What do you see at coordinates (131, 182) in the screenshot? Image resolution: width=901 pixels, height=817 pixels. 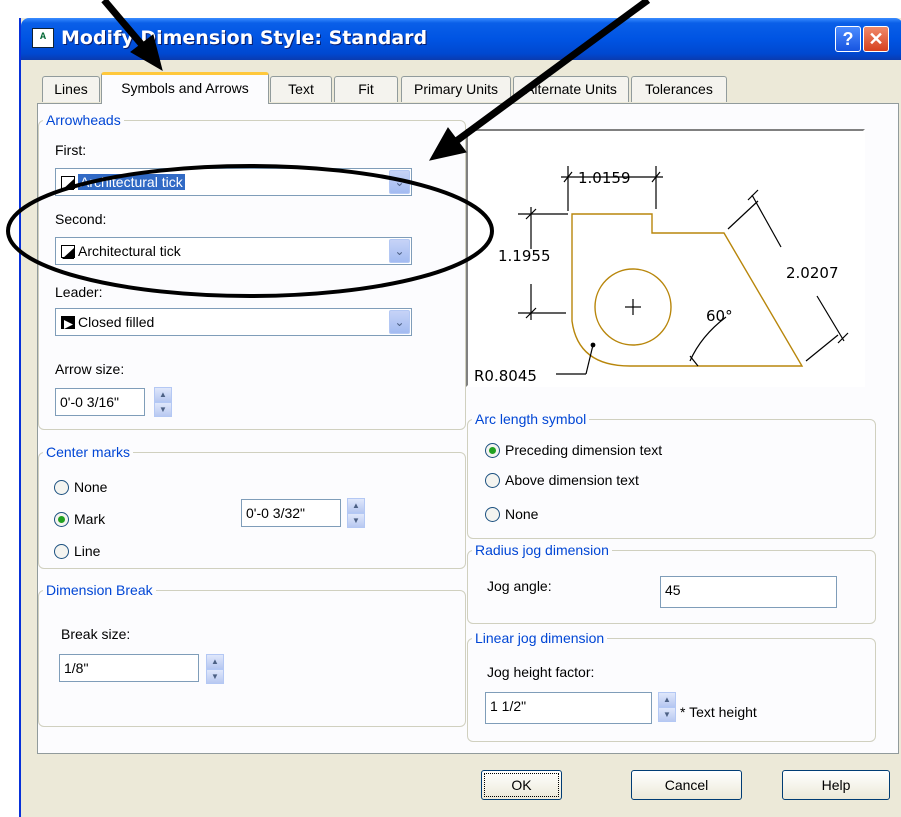 I see `first-arrowhead-value: Architectural tick` at bounding box center [131, 182].